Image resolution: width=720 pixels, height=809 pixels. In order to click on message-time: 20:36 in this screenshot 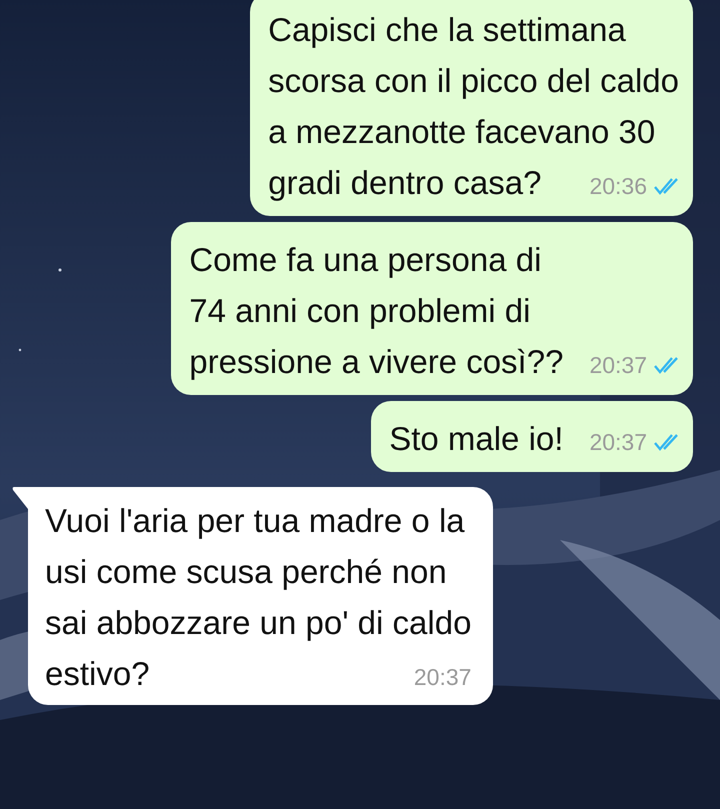, I will do `click(618, 186)`.